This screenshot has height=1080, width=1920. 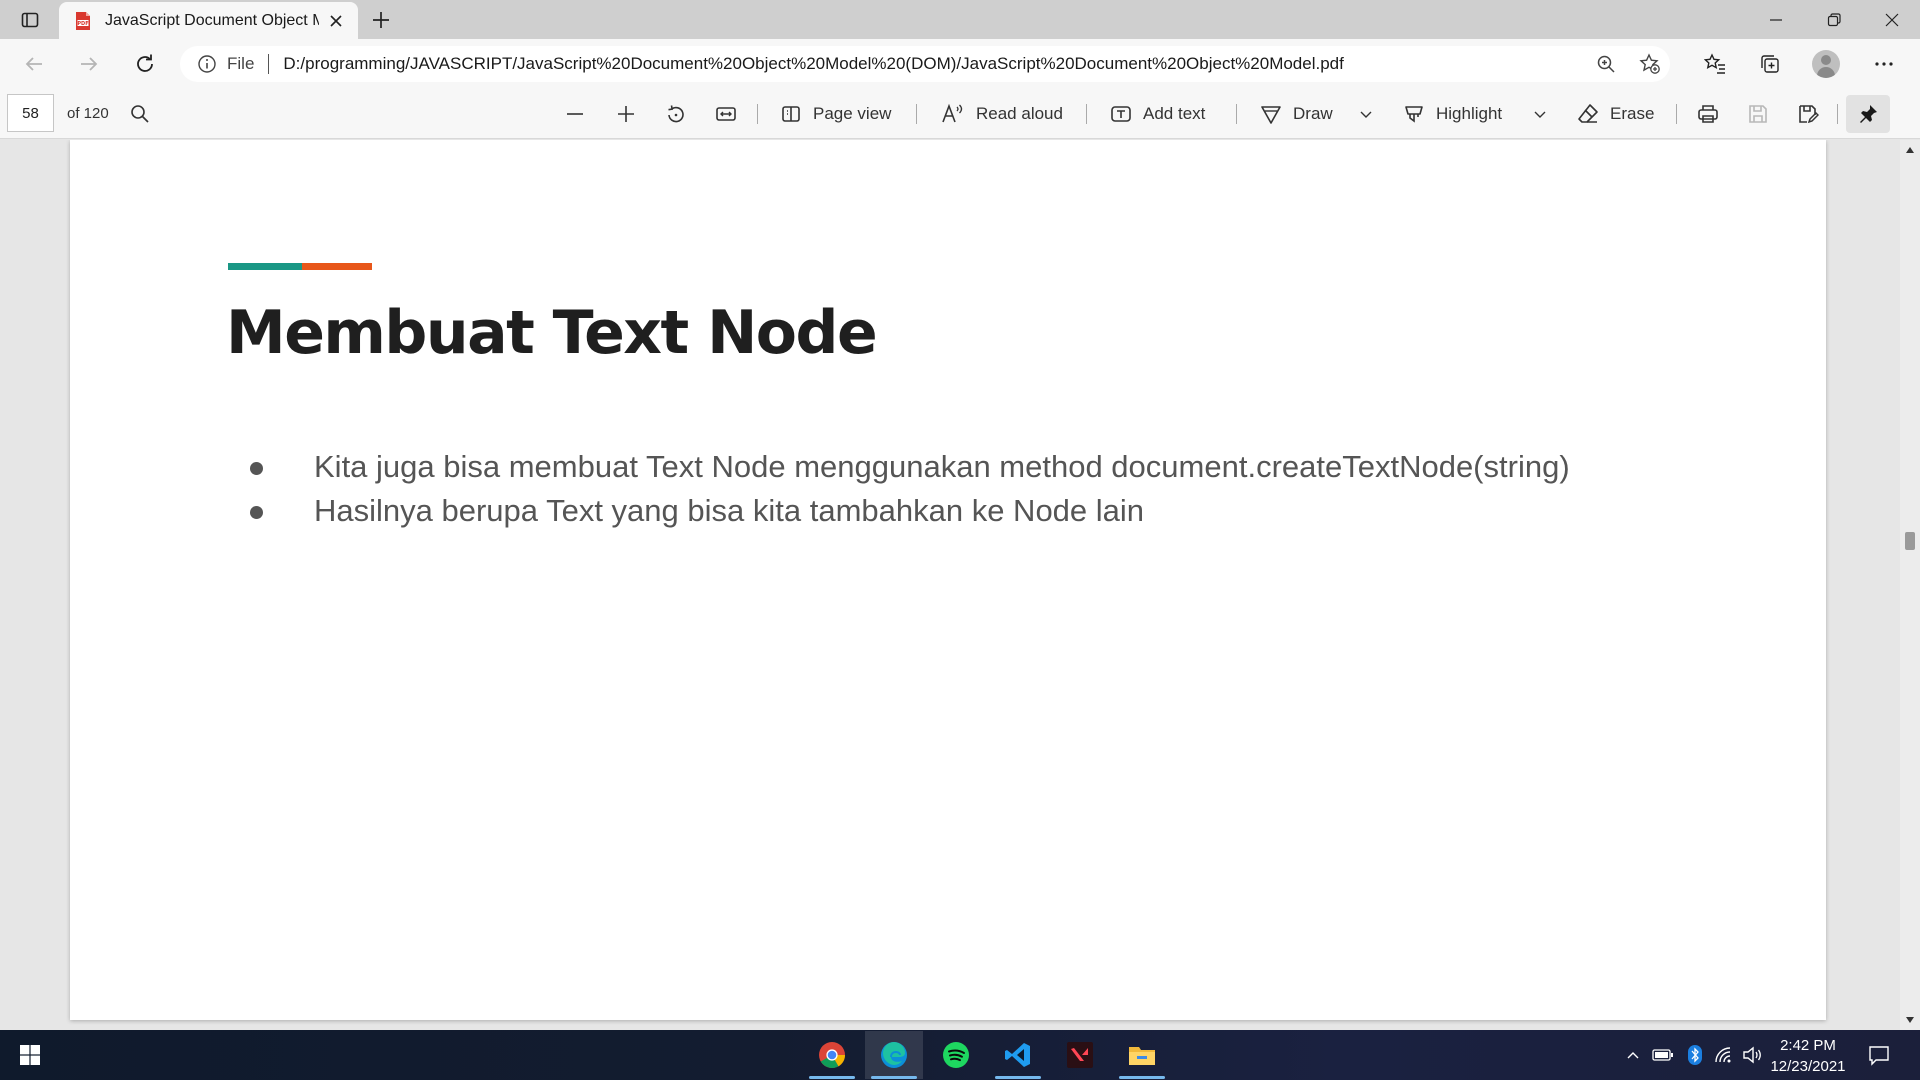 What do you see at coordinates (207, 64) in the screenshot?
I see `info-icon` at bounding box center [207, 64].